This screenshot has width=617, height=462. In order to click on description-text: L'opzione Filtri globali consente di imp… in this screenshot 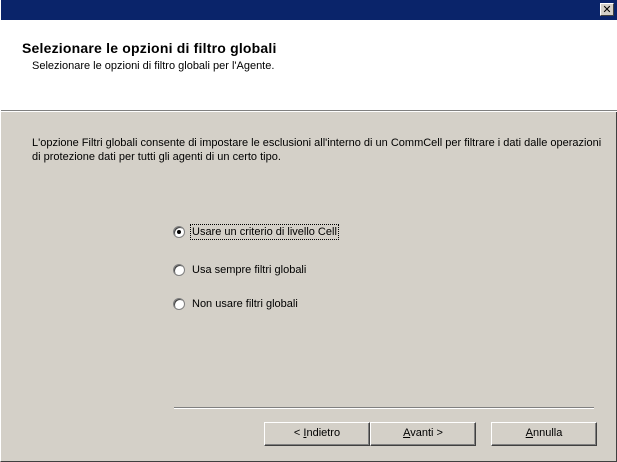, I will do `click(317, 150)`.